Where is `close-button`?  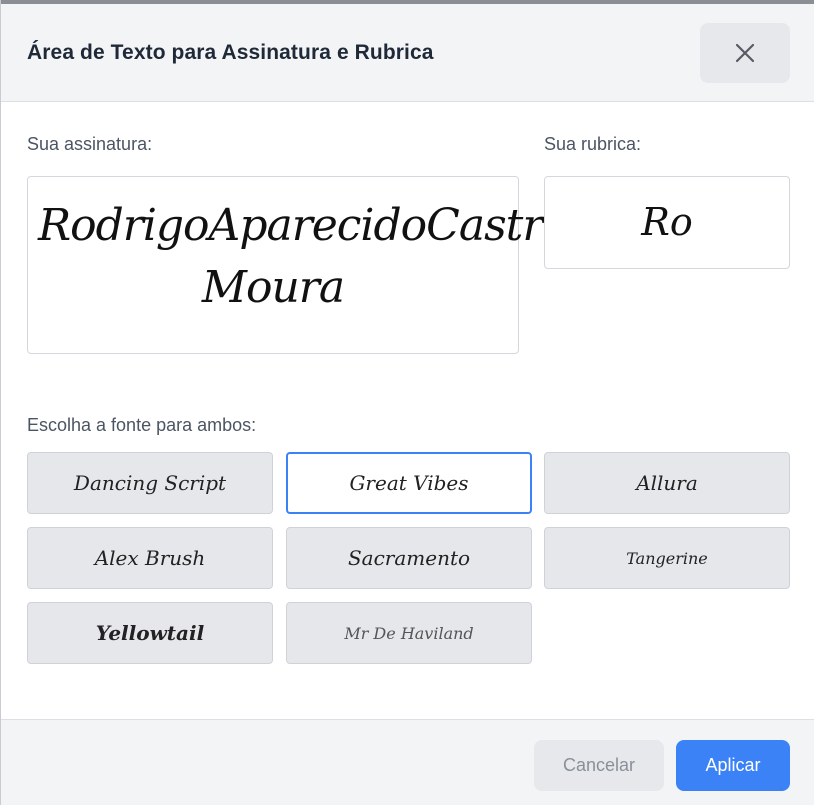
close-button is located at coordinates (745, 53).